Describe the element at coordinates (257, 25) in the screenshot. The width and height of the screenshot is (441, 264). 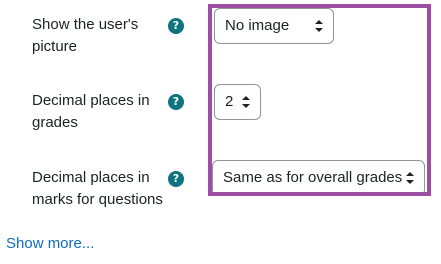
I see `show-picture-value: No image` at that location.